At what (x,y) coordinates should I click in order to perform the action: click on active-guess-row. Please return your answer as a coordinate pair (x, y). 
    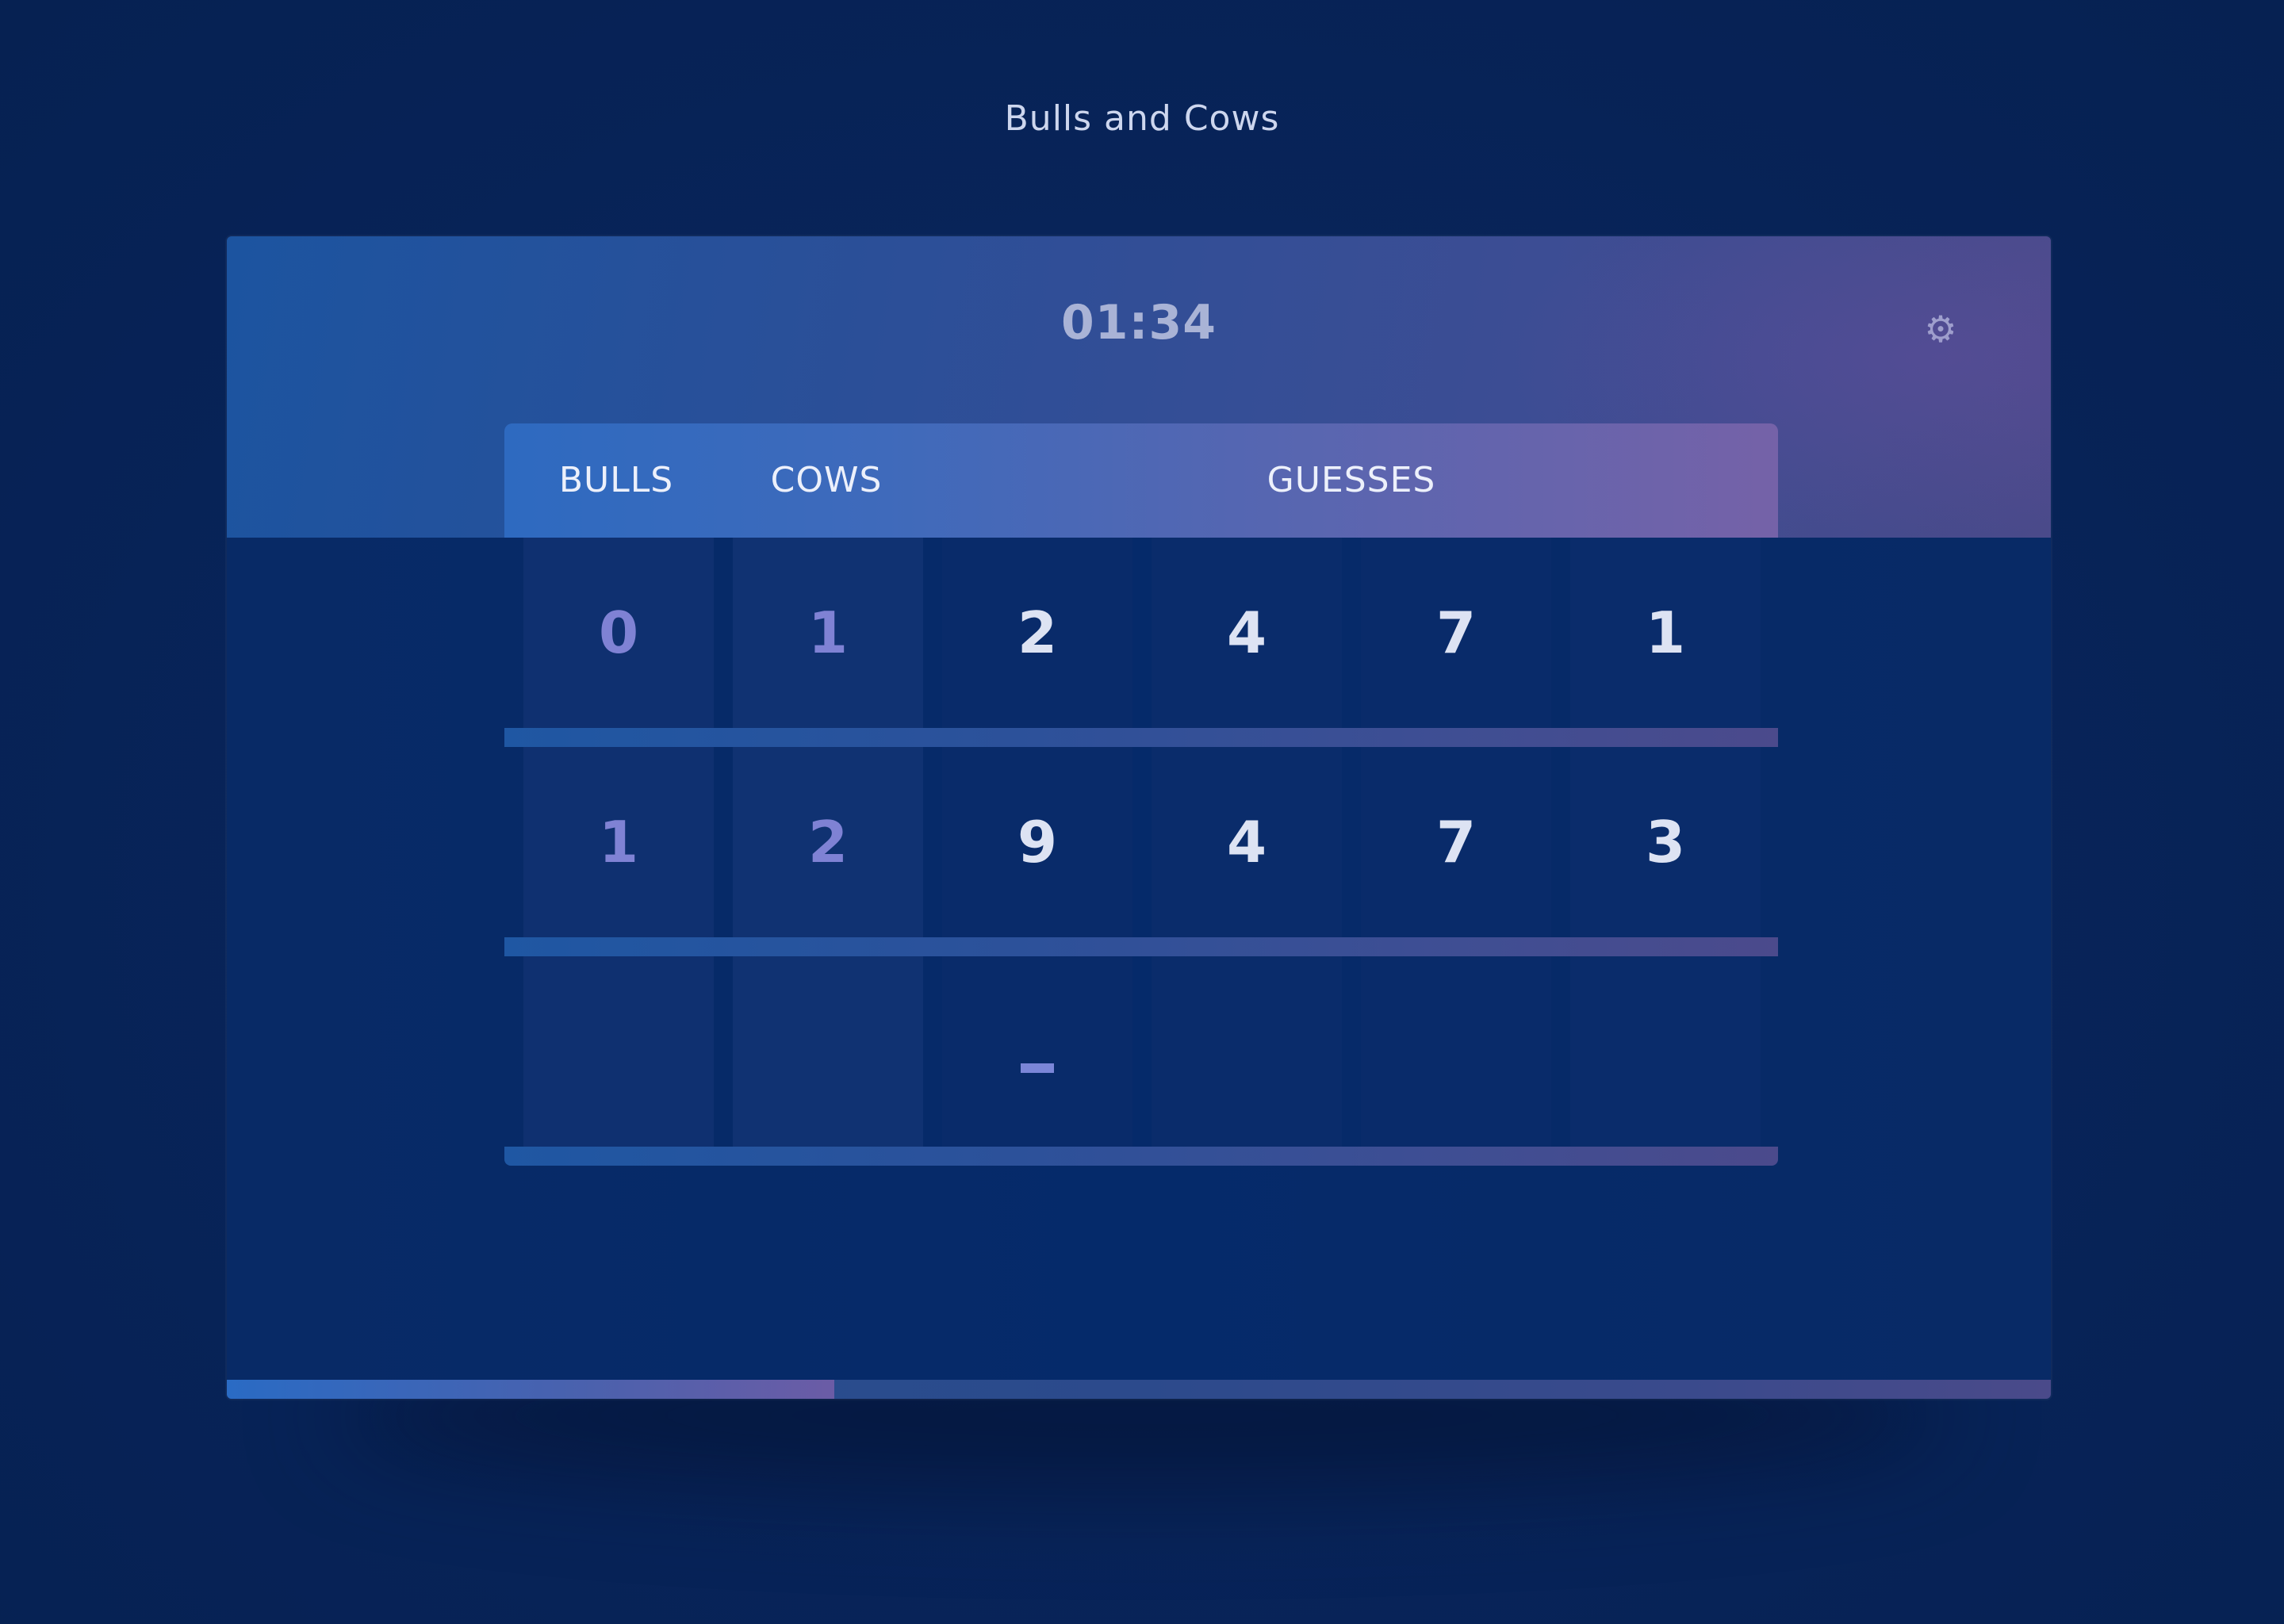
    Looking at the image, I should click on (1141, 1051).